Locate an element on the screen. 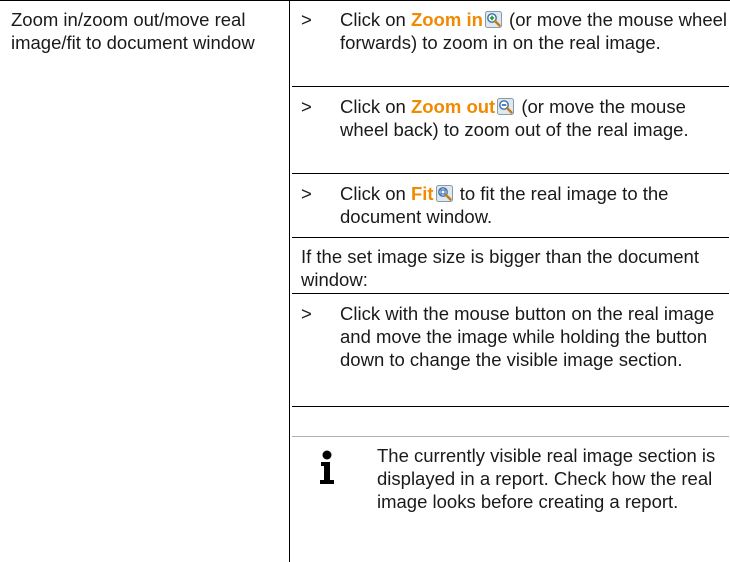 Image resolution: width=730 pixels, height=562 pixels. fit-icon is located at coordinates (444, 193).